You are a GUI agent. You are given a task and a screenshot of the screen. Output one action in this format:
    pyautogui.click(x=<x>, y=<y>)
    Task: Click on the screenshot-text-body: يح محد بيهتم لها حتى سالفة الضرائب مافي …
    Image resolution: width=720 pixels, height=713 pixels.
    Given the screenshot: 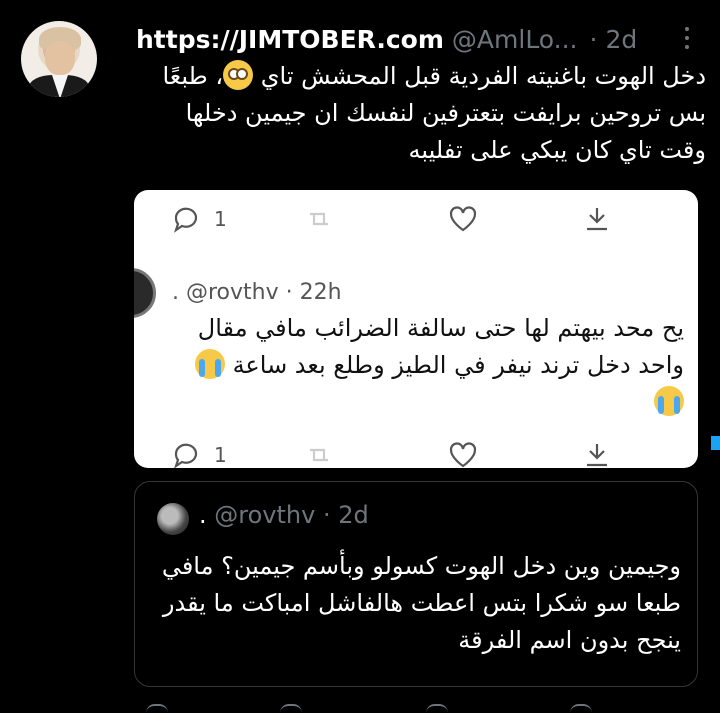 What is the action you would take?
    pyautogui.click(x=440, y=346)
    